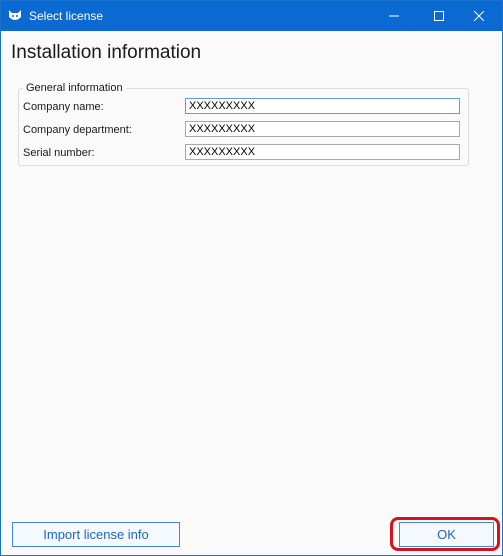 Image resolution: width=503 pixels, height=556 pixels. Describe the element at coordinates (251, 16) in the screenshot. I see `title-bar: Select license` at that location.